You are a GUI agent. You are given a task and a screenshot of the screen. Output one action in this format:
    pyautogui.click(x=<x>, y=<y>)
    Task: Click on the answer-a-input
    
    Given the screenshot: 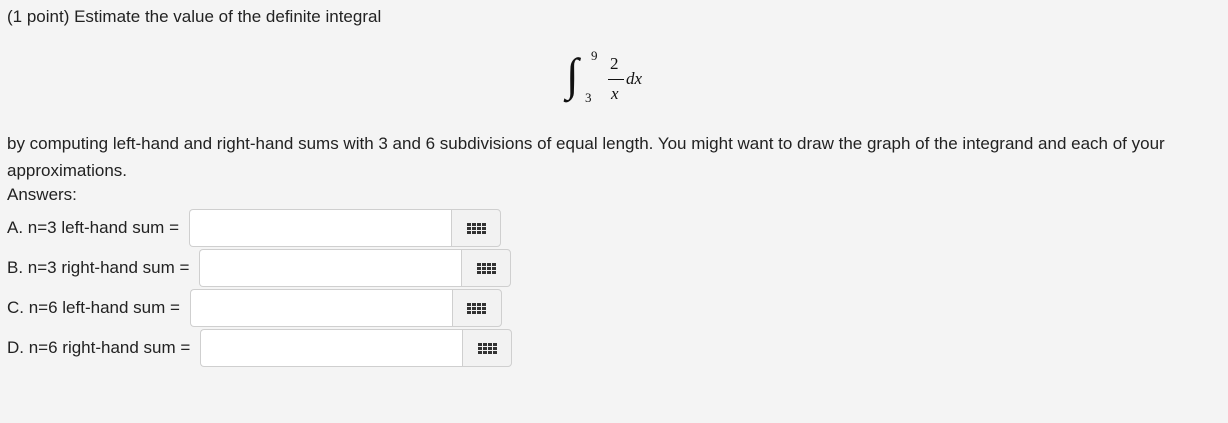 What is the action you would take?
    pyautogui.click(x=320, y=228)
    